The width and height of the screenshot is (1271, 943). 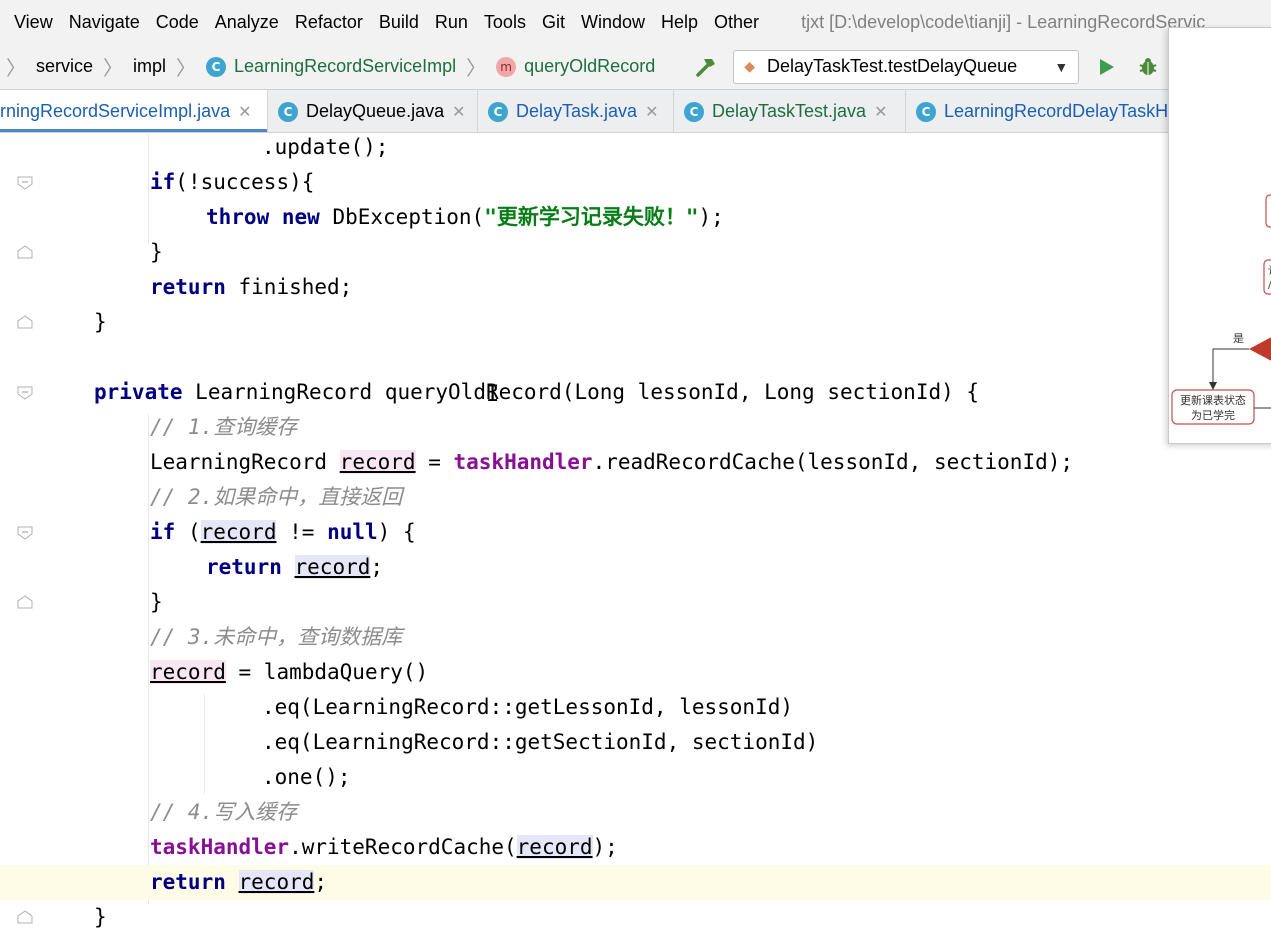 I want to click on menu-tools: Tools, so click(x=505, y=22).